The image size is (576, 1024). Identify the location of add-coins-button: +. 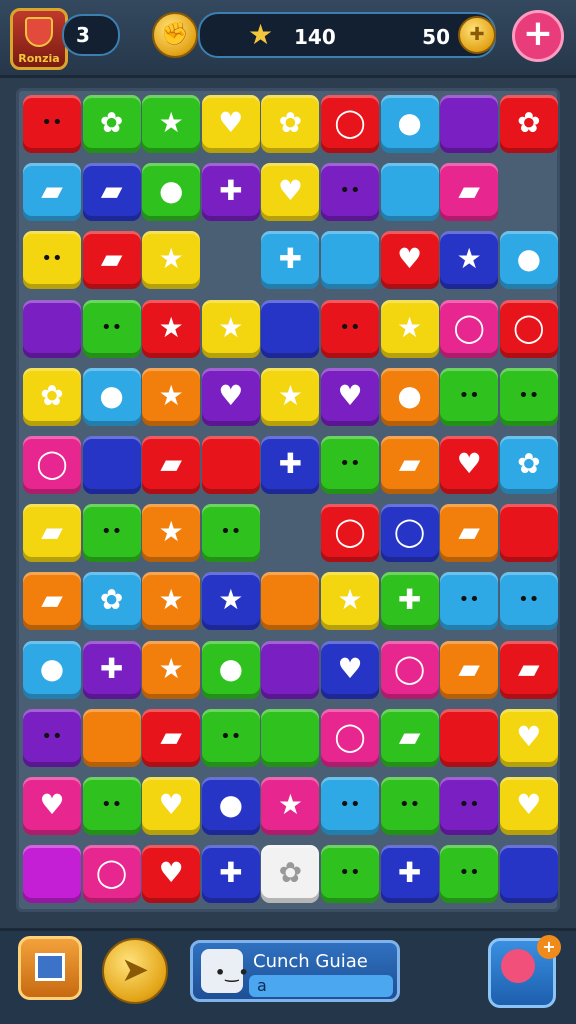
(538, 36).